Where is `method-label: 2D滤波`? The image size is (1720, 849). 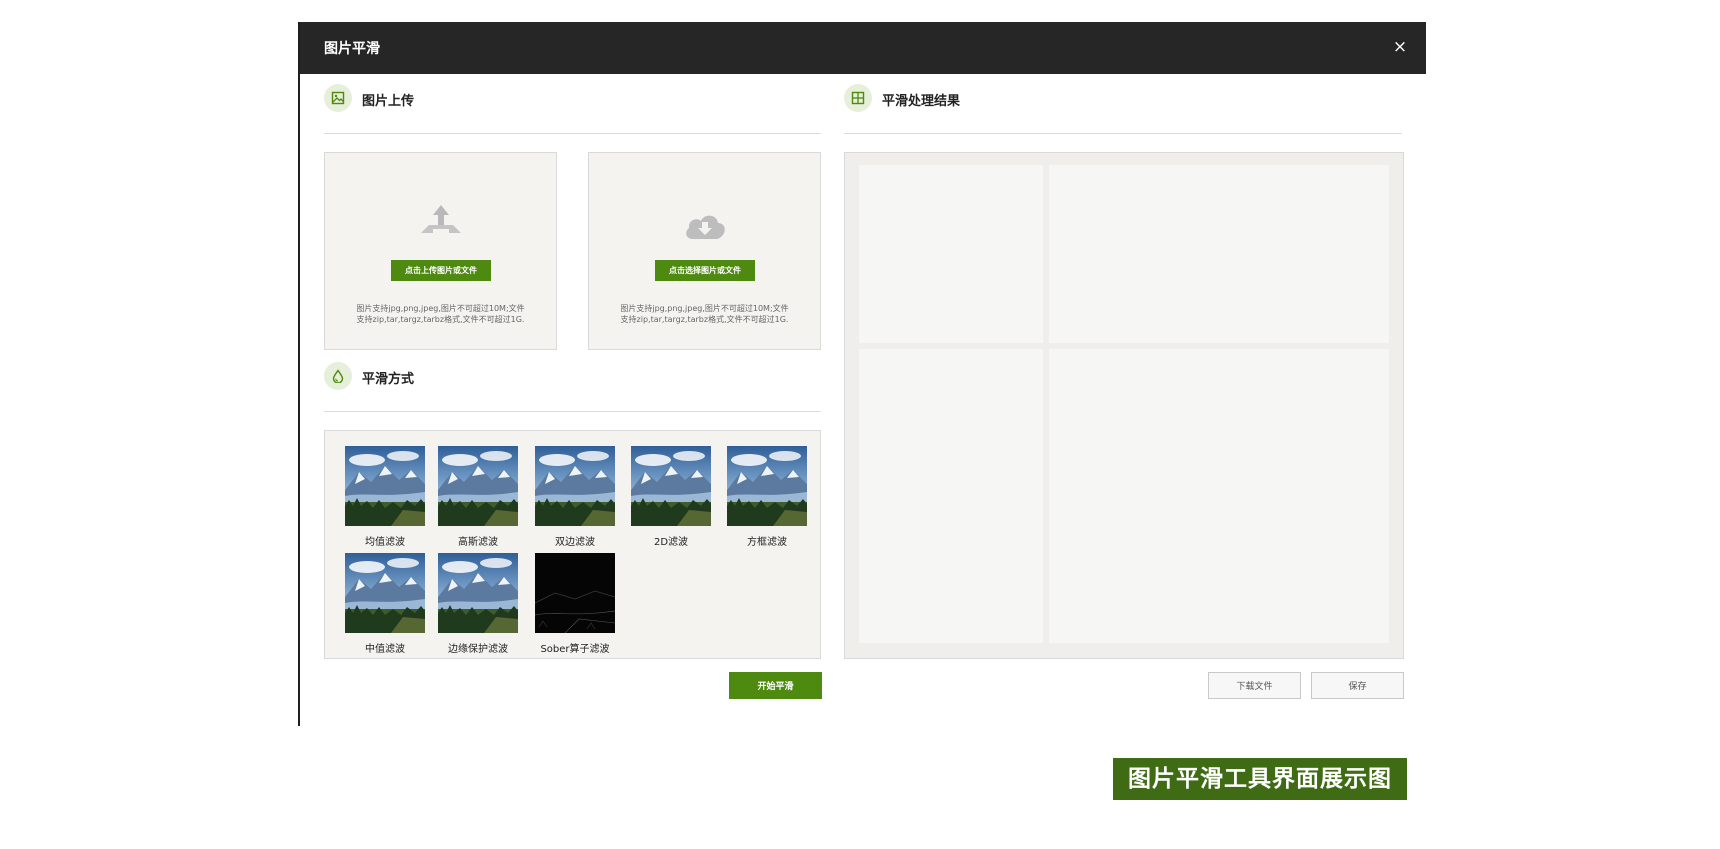 method-label: 2D滤波 is located at coordinates (671, 542).